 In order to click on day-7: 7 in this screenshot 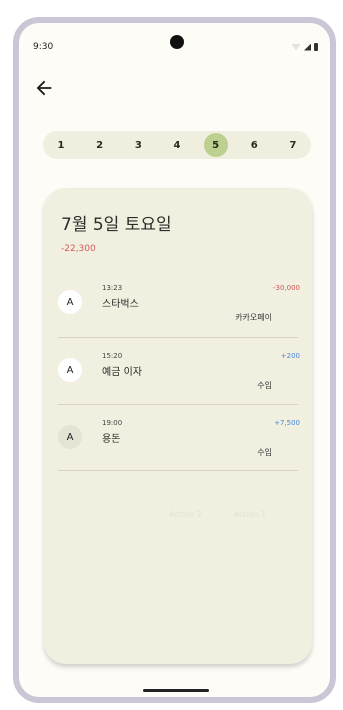, I will do `click(293, 145)`.